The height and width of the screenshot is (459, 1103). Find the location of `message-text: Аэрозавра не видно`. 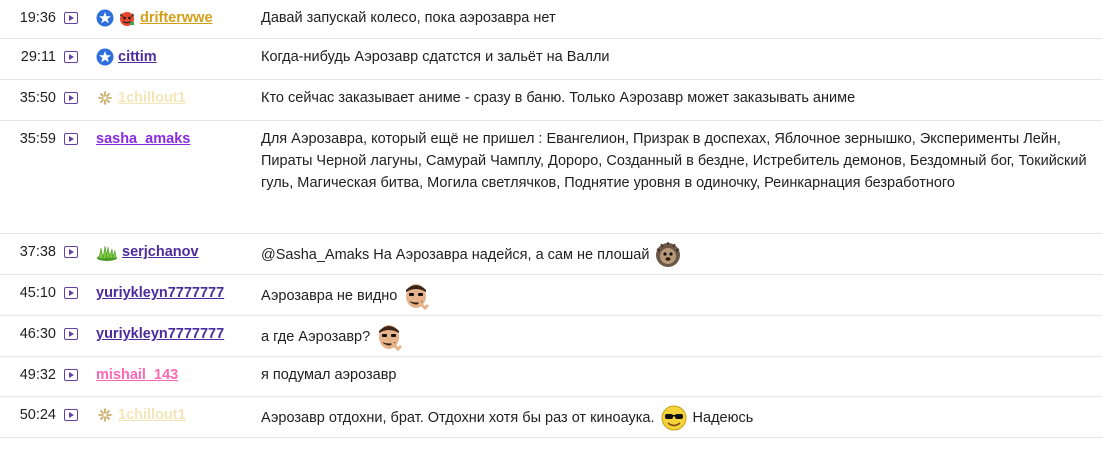

message-text: Аэрозавра не видно is located at coordinates (329, 295).